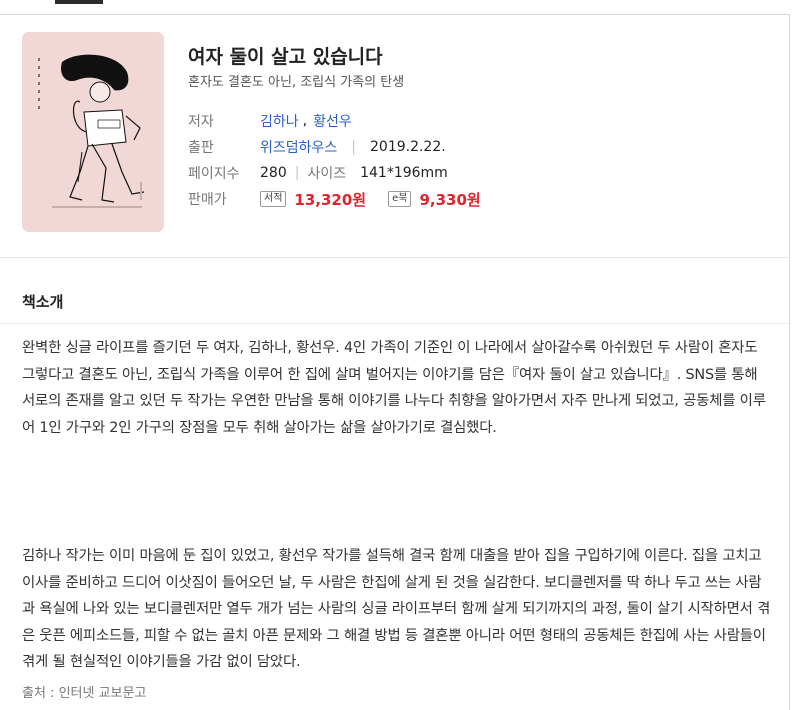 The image size is (800, 710). Describe the element at coordinates (400, 5) in the screenshot. I see `top-strip` at that location.